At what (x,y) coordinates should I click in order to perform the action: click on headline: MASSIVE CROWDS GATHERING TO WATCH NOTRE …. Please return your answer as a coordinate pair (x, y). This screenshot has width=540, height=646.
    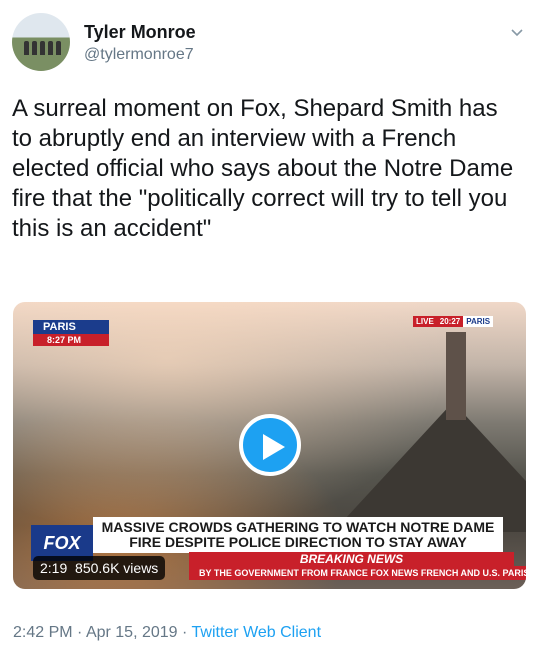
    Looking at the image, I should click on (298, 535).